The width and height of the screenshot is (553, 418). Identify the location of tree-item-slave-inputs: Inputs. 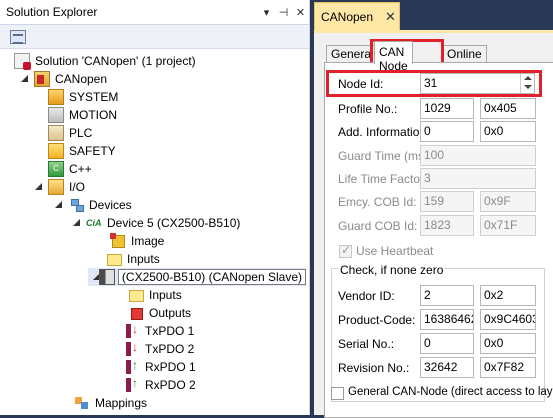
(155, 295).